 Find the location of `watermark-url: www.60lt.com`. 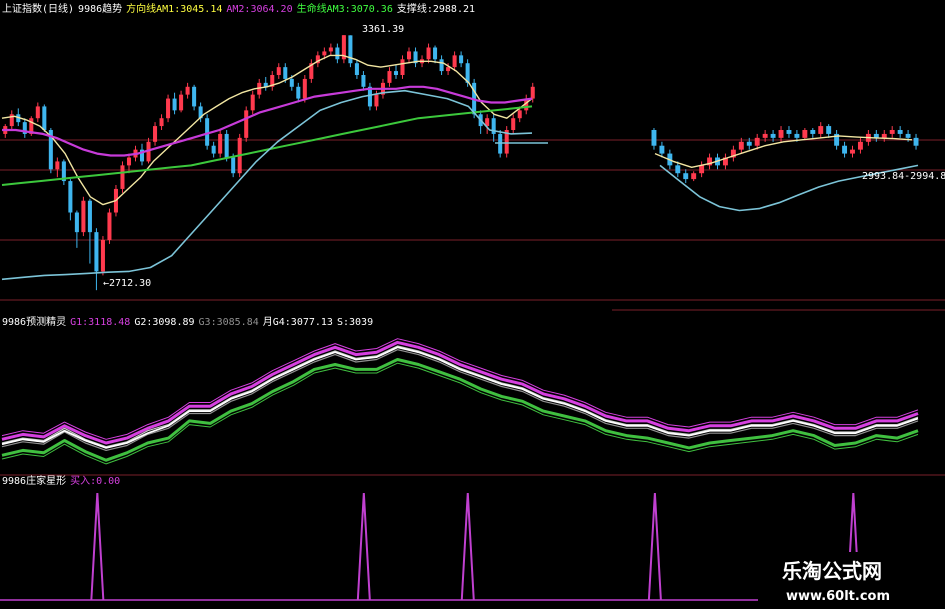

watermark-url: www.60lt.com is located at coordinates (838, 596).